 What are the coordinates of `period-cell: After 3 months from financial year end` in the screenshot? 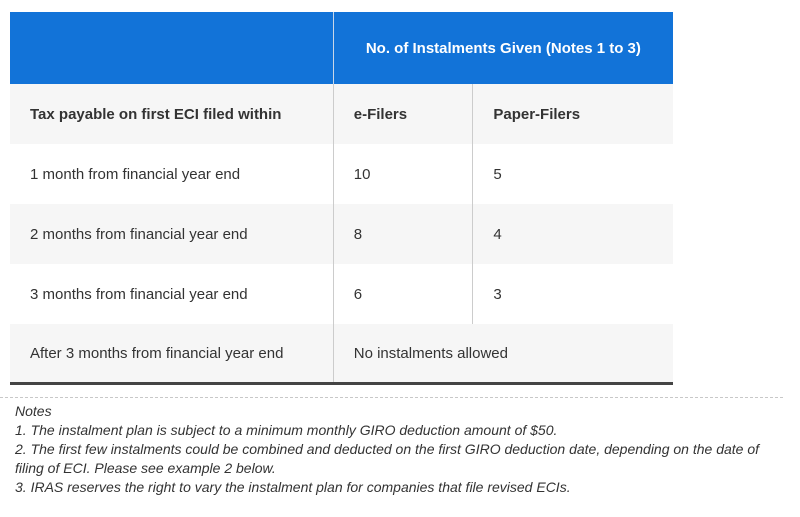 It's located at (172, 354).